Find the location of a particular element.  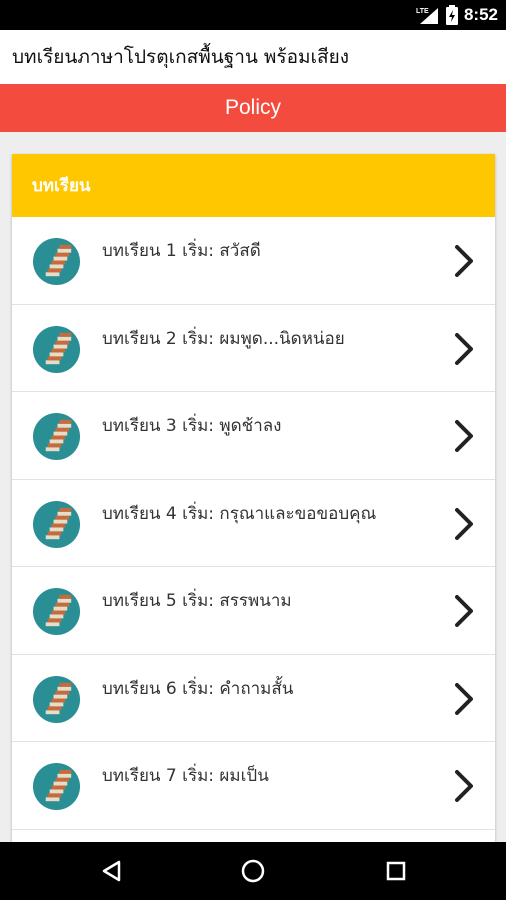

recents-icon is located at coordinates (396, 871).